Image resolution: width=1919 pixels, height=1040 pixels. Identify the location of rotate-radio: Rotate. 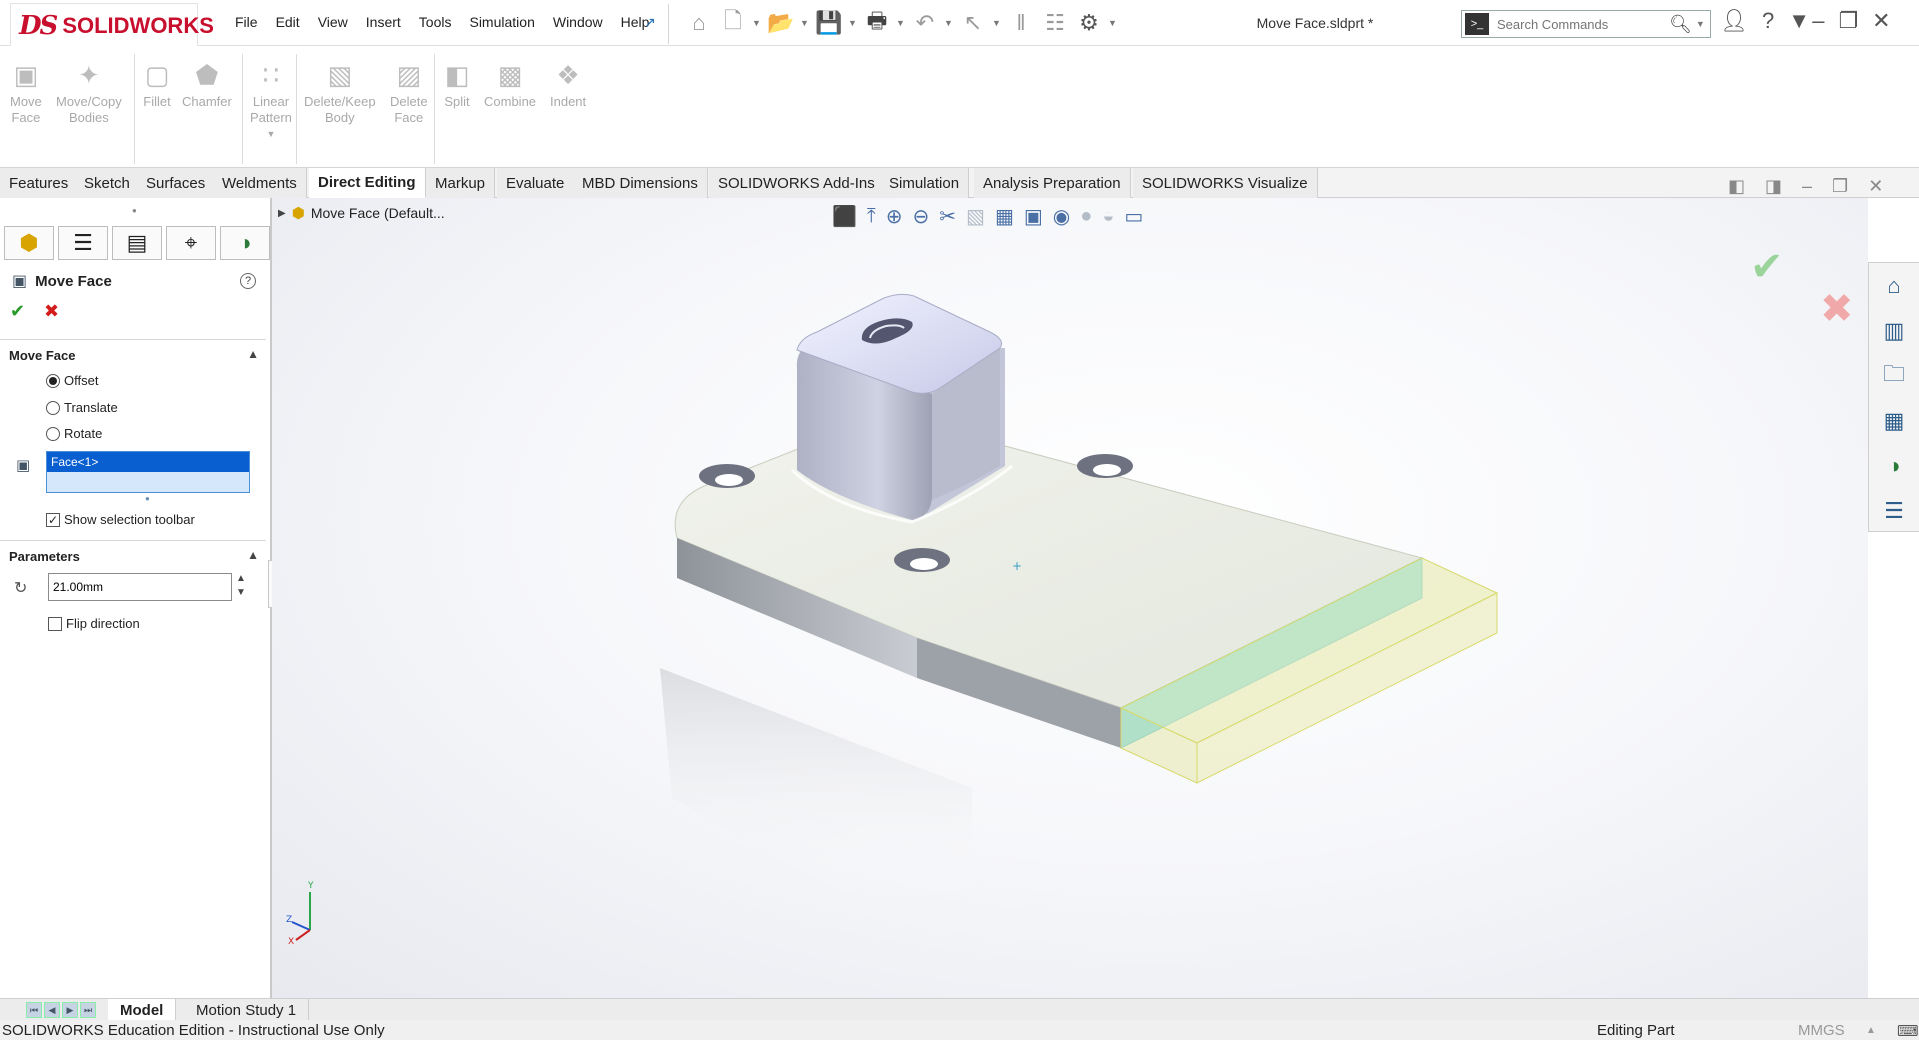
(74, 433).